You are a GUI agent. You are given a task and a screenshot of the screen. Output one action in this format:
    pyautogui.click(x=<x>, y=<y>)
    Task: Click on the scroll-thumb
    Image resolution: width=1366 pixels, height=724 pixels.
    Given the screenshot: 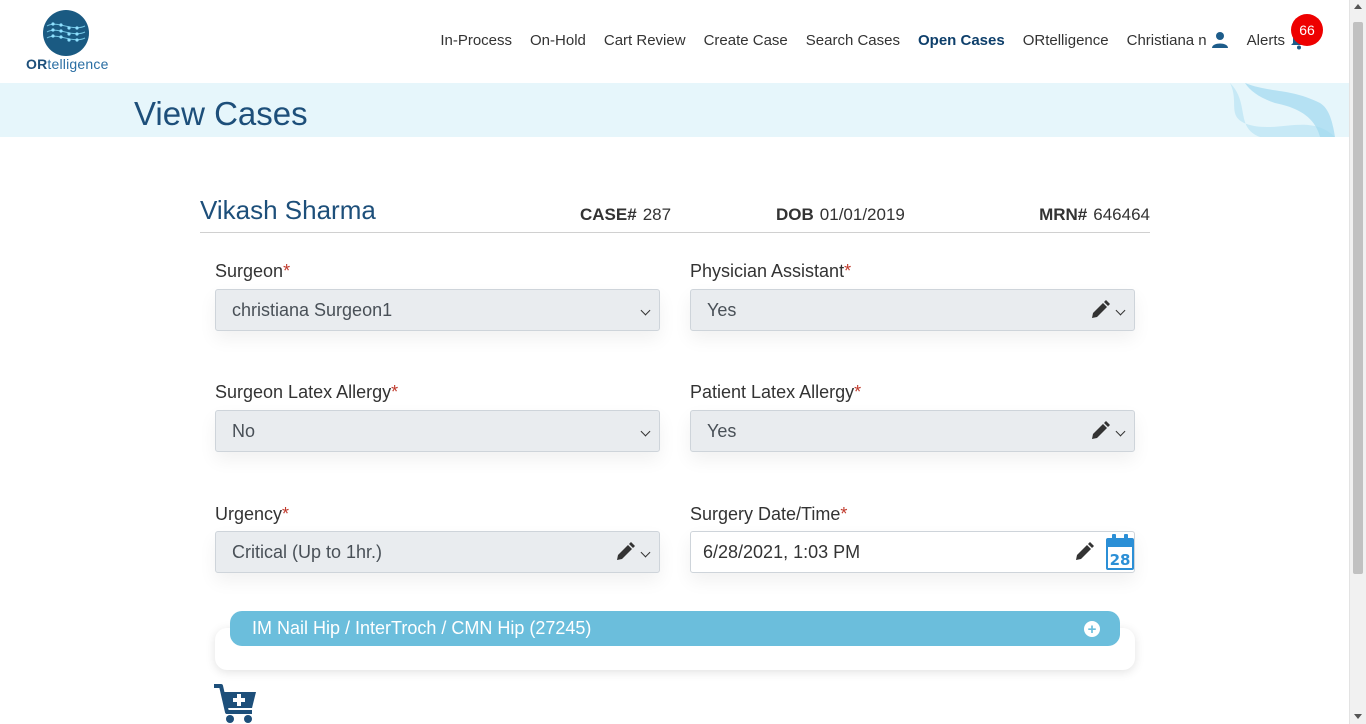 What is the action you would take?
    pyautogui.click(x=1358, y=298)
    